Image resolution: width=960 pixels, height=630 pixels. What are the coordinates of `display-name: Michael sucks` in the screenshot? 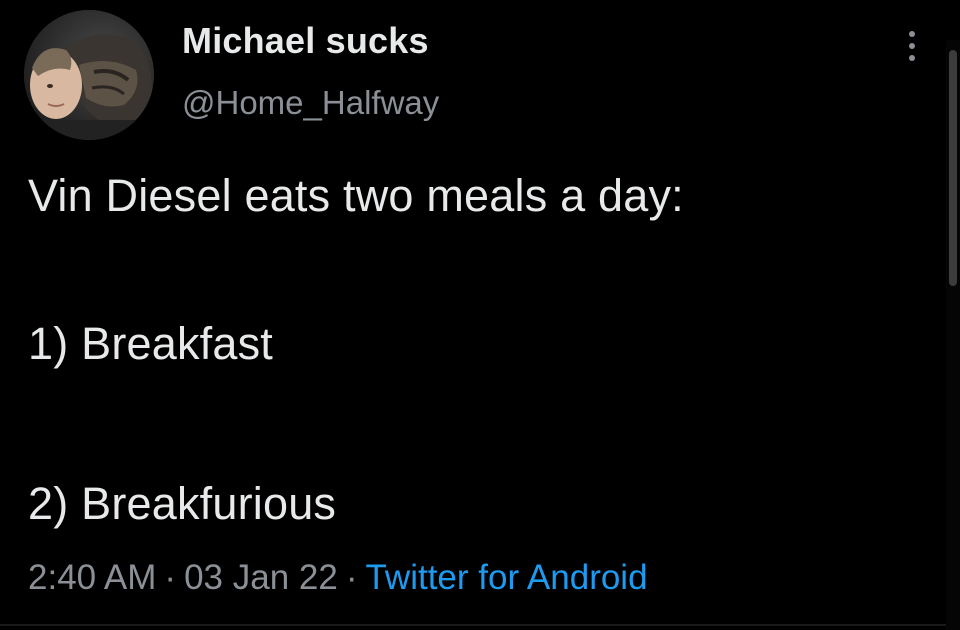 It's located at (305, 41).